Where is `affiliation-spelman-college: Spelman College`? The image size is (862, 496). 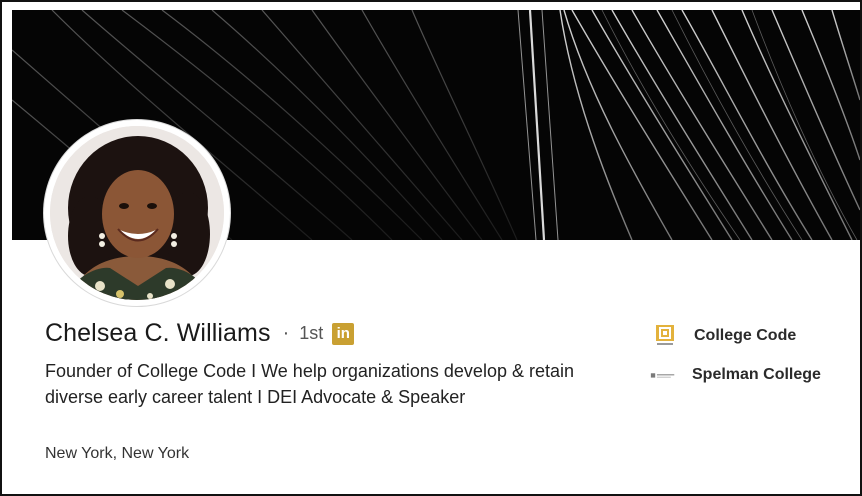 affiliation-spelman-college: Spelman College is located at coordinates (735, 375).